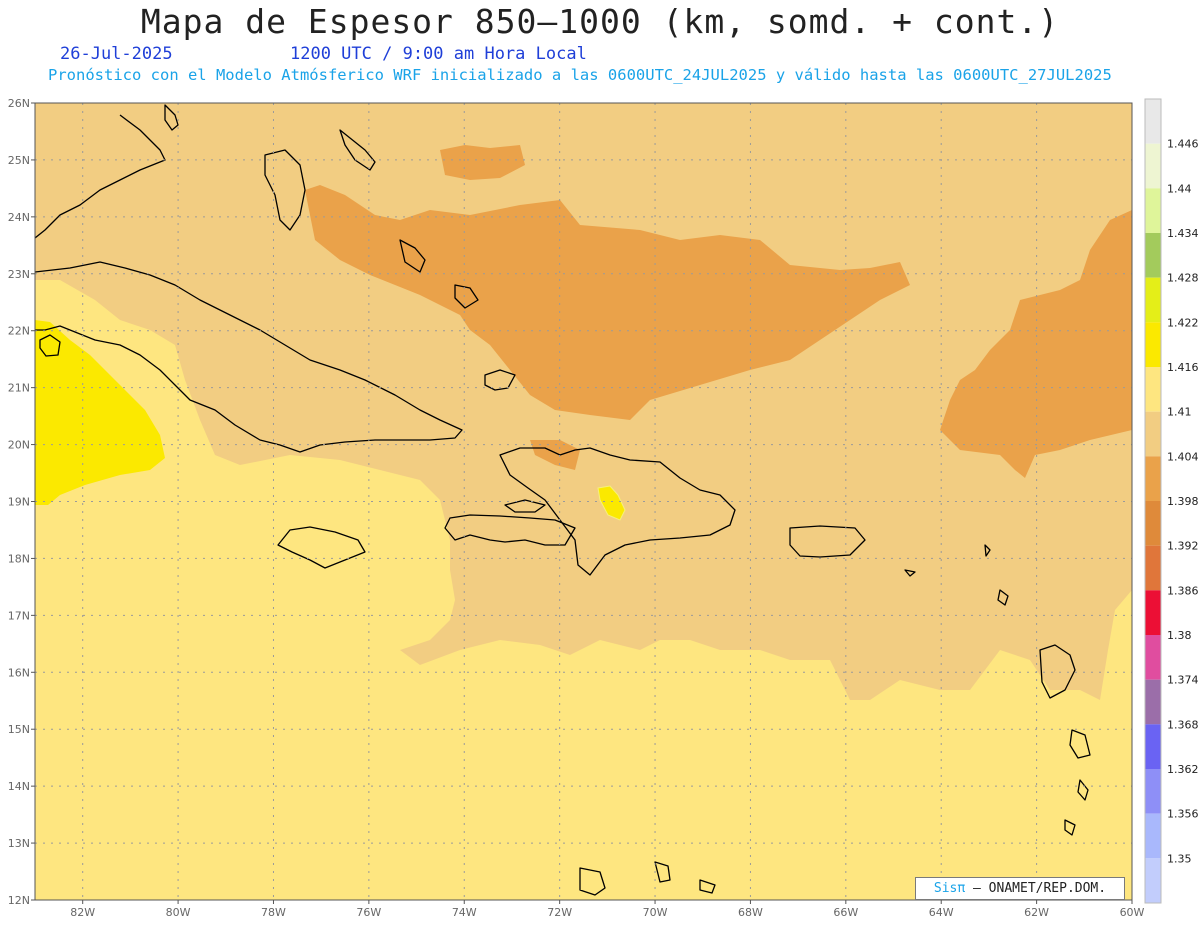 The width and height of the screenshot is (1200, 927). I want to click on lat-label: 17N, so click(19, 615).